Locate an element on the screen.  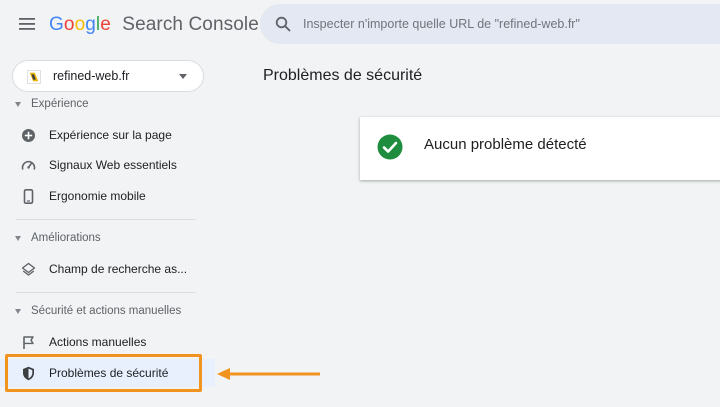
google-wordmark: Google is located at coordinates (82, 24).